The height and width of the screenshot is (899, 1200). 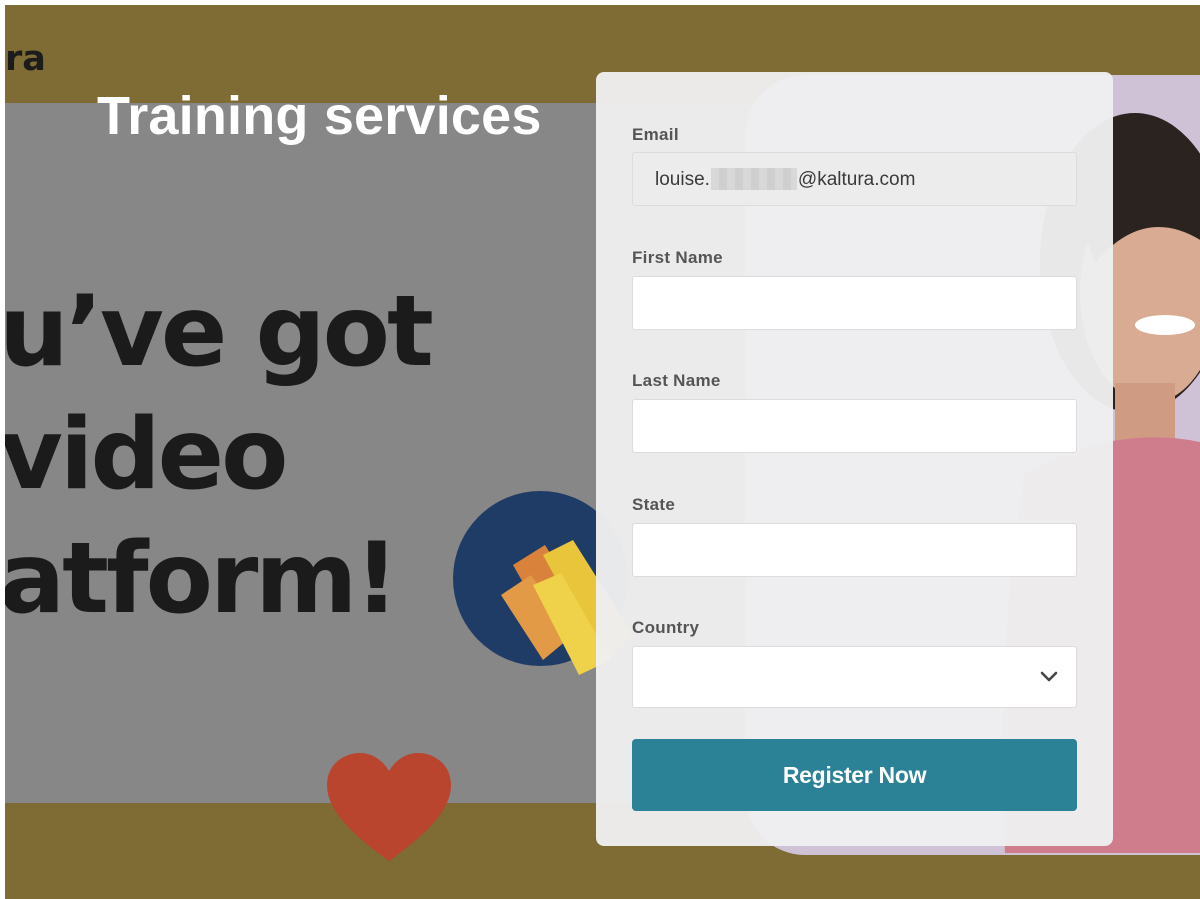 What do you see at coordinates (202, 578) in the screenshot?
I see `hero-headline-line-3: atform!` at bounding box center [202, 578].